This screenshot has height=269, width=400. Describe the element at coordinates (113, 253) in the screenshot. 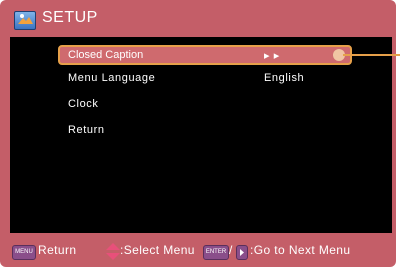

I see `up-down-arrows-icon` at that location.